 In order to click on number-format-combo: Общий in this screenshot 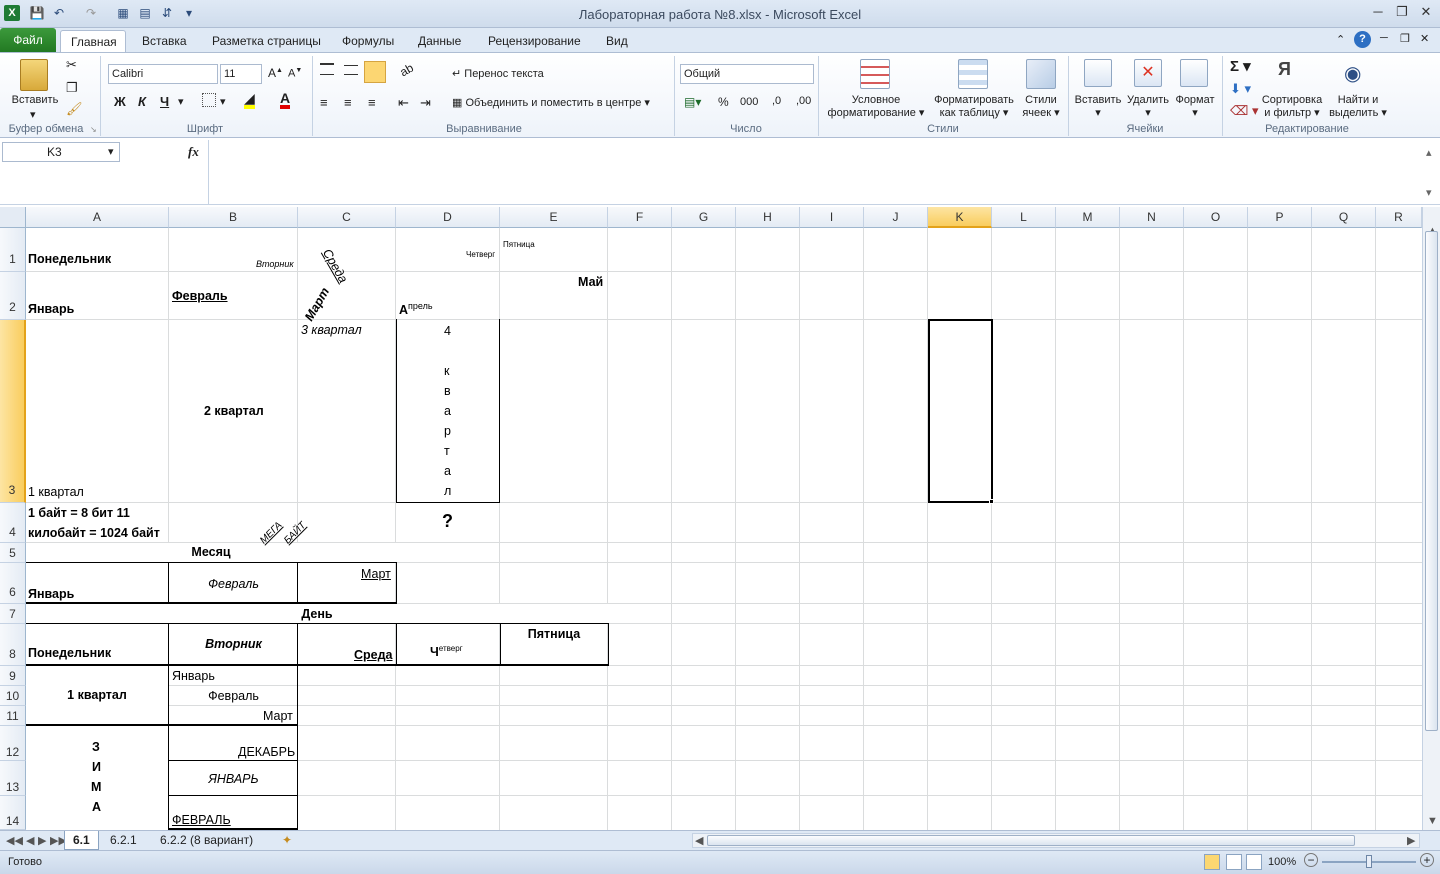, I will do `click(747, 74)`.